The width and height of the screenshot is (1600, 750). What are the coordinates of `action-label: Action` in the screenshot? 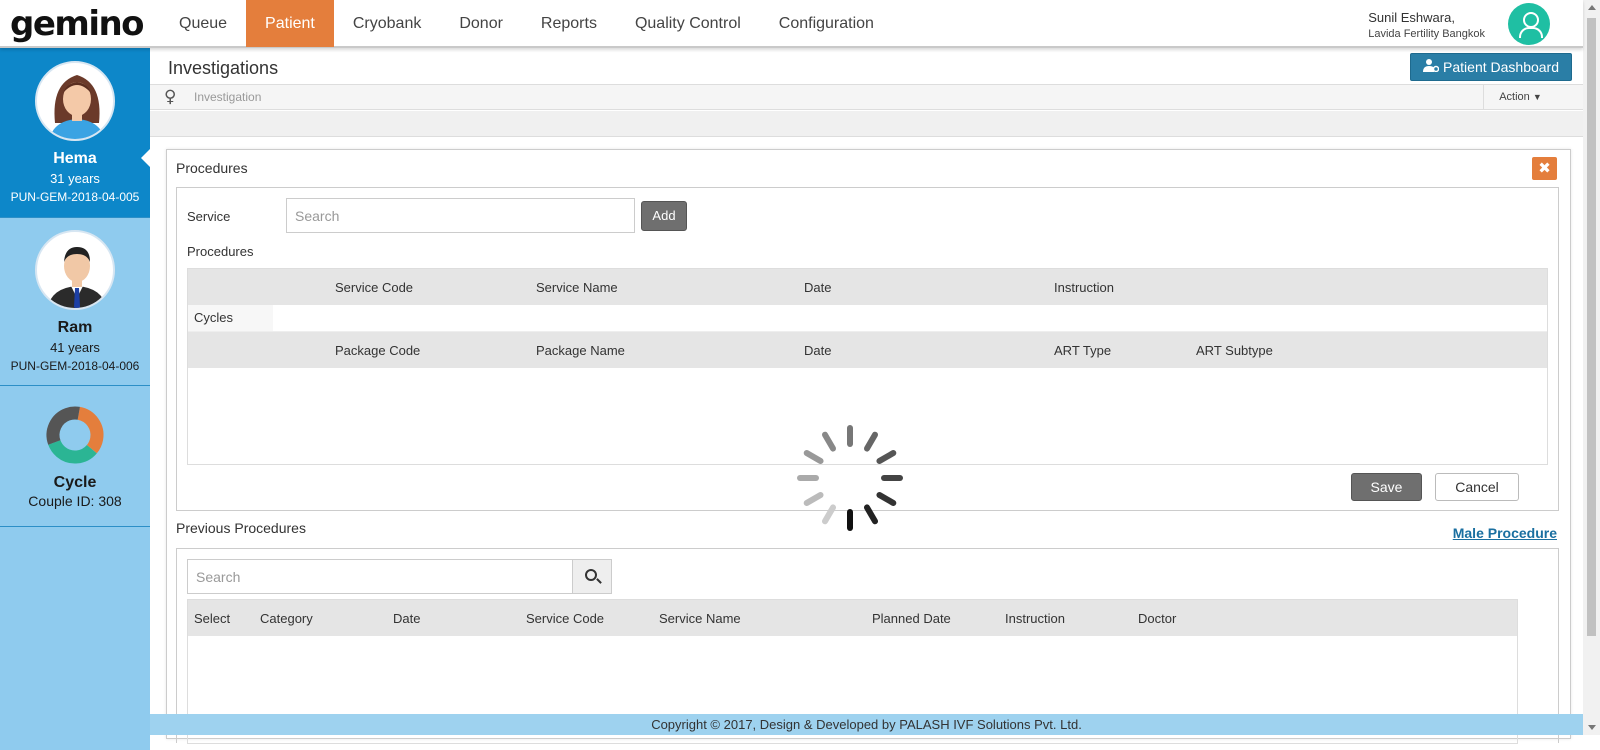 It's located at (1514, 97).